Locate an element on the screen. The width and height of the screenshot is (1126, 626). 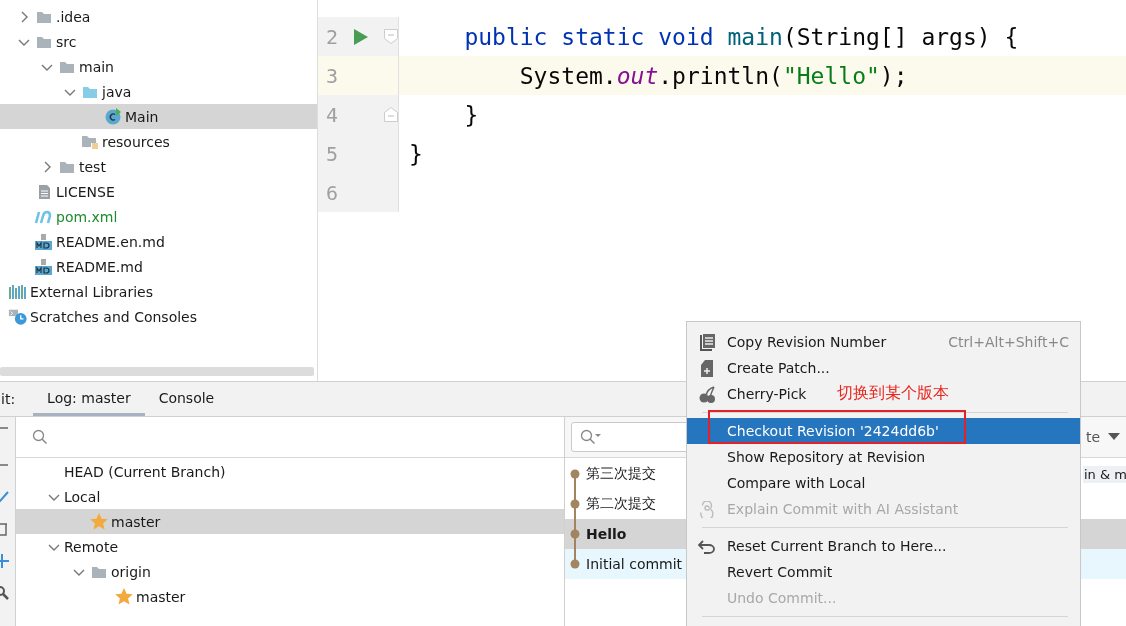
commit-message: Hello is located at coordinates (606, 534).